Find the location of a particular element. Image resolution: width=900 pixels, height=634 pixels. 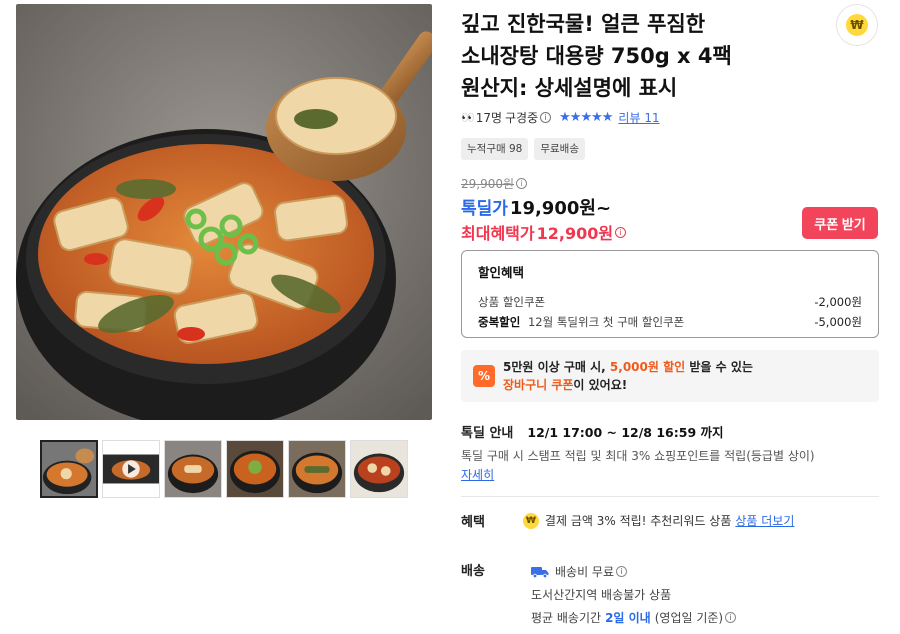

get-coupon-button: 쿠폰 받기 is located at coordinates (840, 223).